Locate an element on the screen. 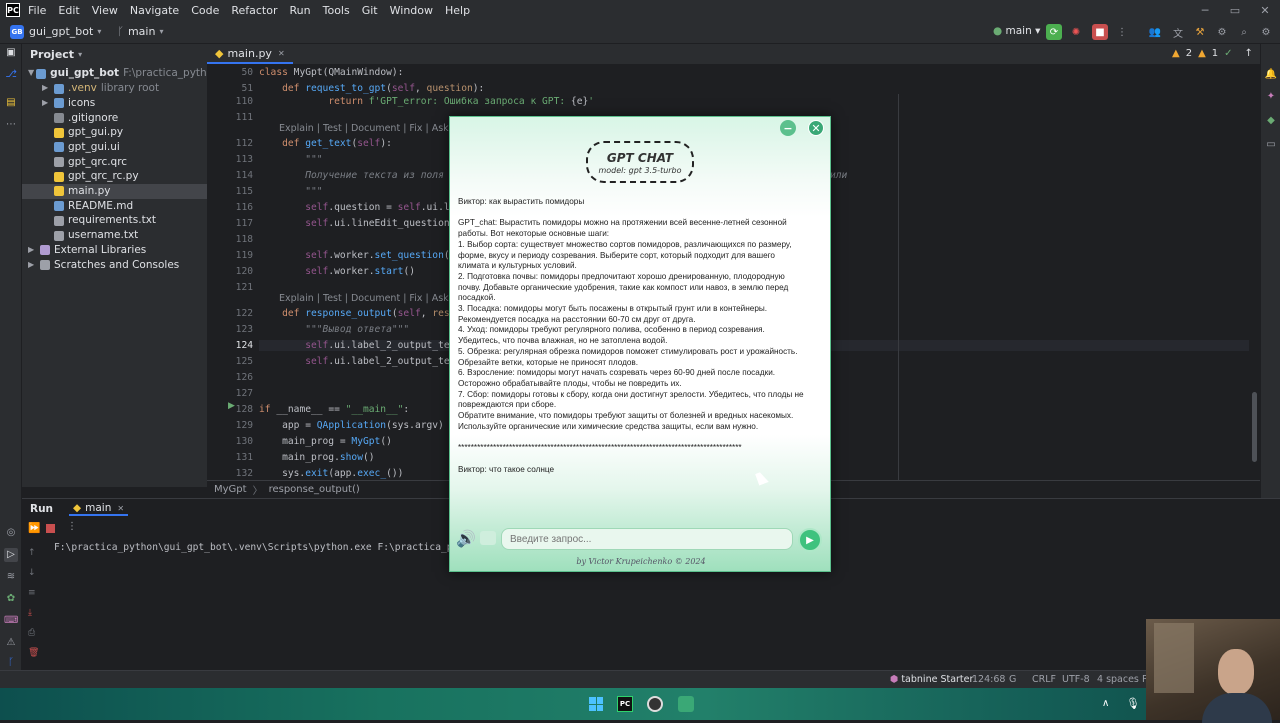 This screenshot has height=723, width=1280. menu-item-window: Window is located at coordinates (411, 10).